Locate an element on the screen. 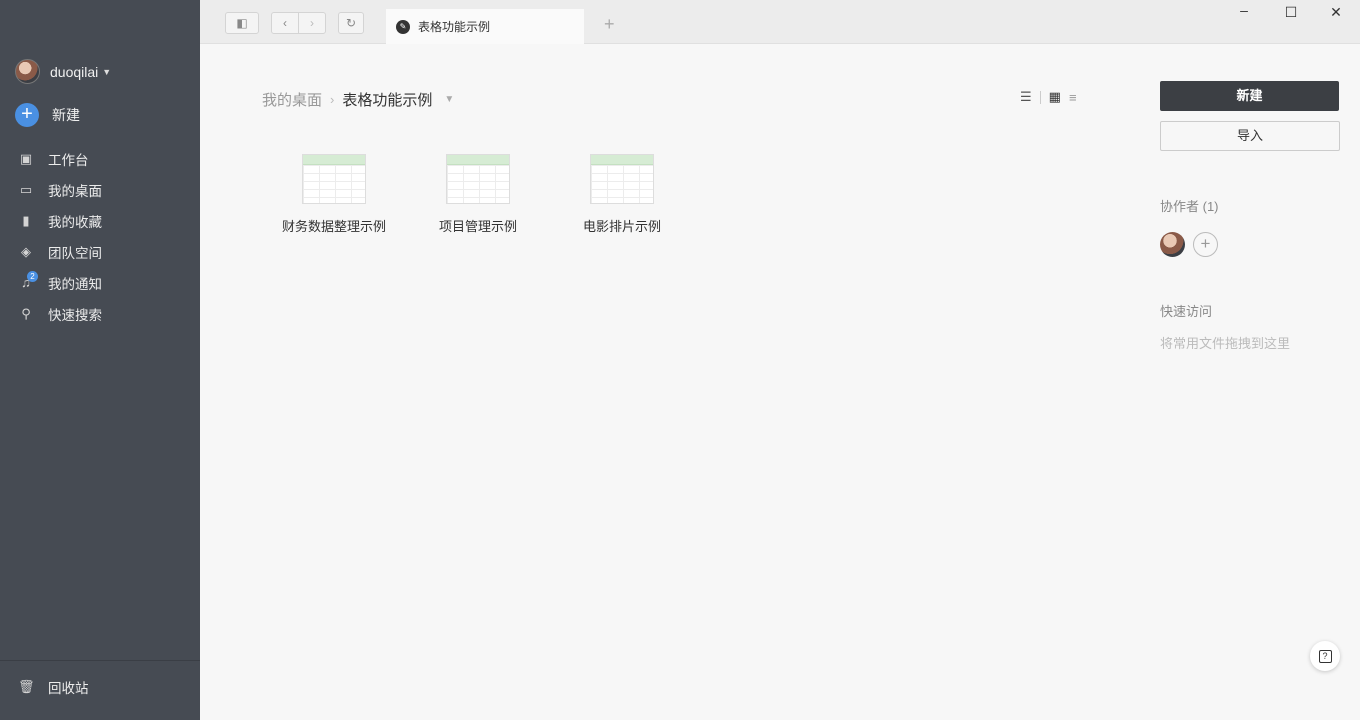  tab-active: ✎ 表格功能示例 is located at coordinates (485, 26).